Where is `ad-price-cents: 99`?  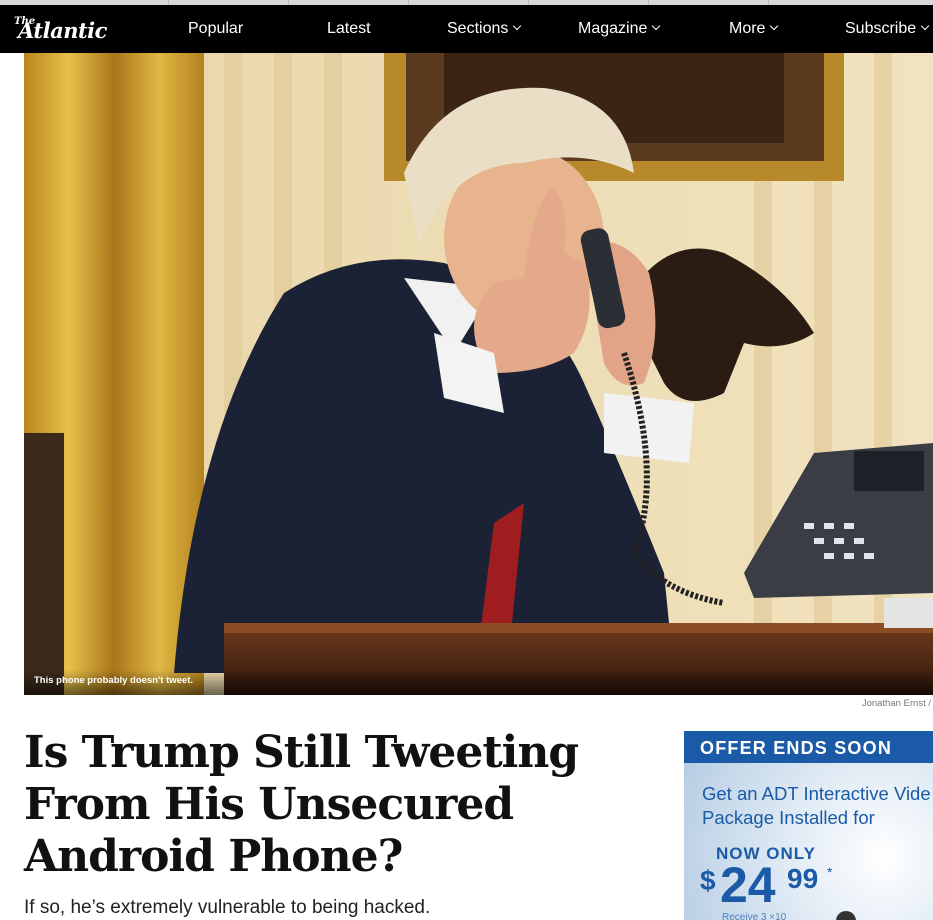 ad-price-cents: 99 is located at coordinates (803, 878).